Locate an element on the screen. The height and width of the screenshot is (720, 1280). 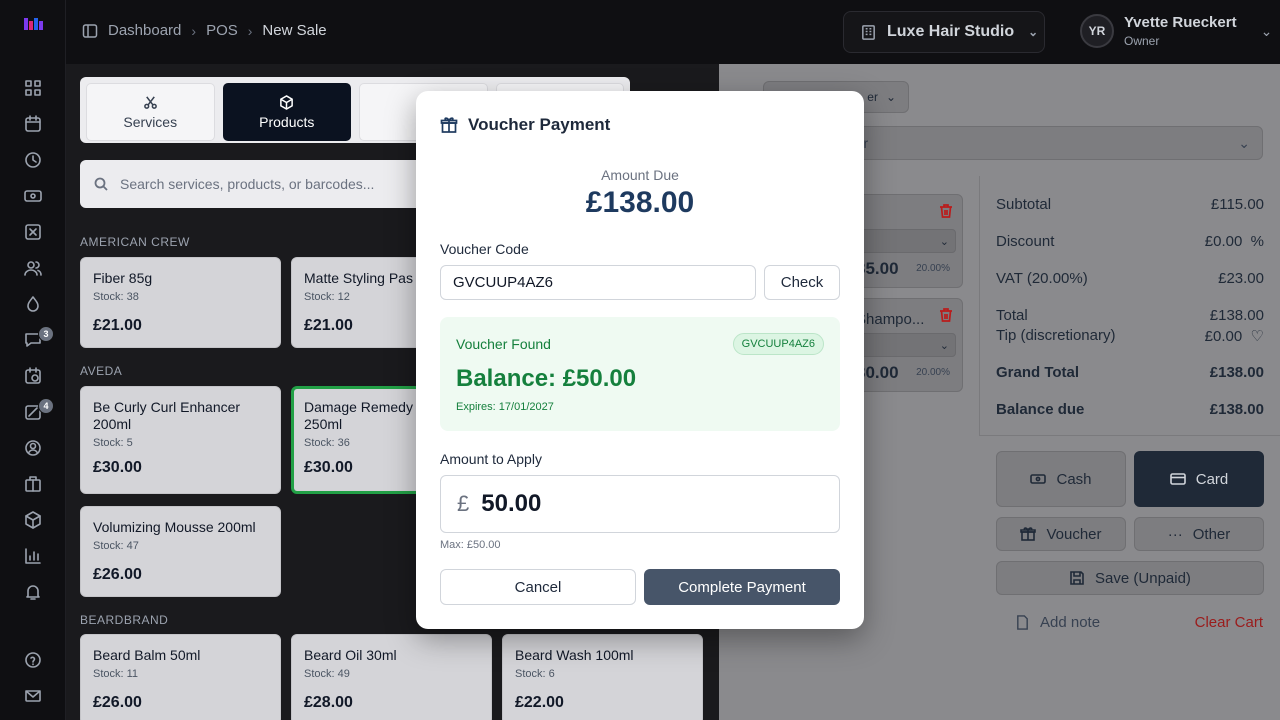
reports-icon is located at coordinates (33, 556).